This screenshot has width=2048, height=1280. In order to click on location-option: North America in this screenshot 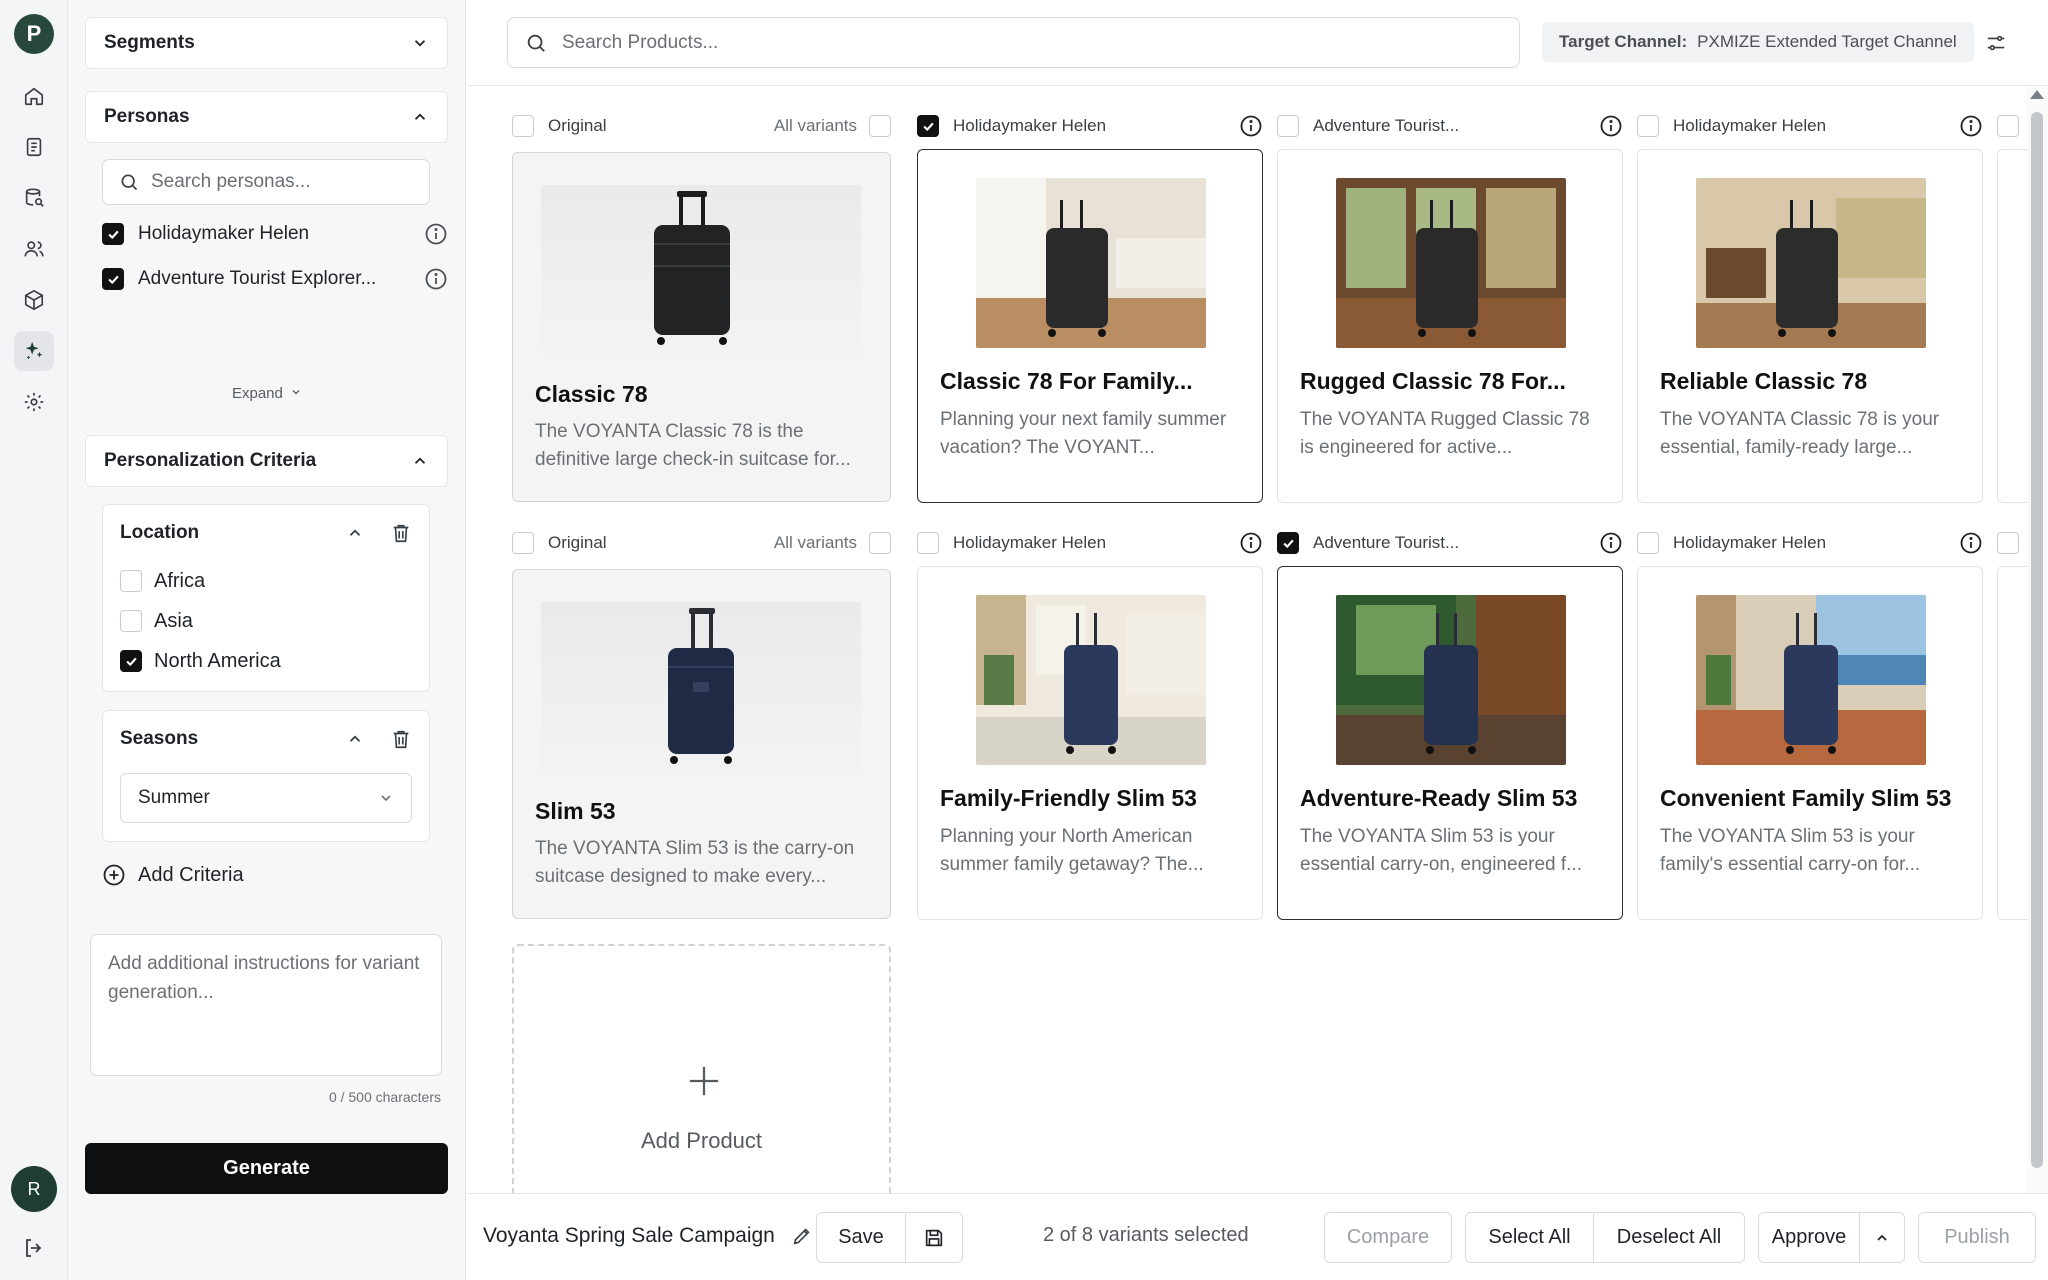, I will do `click(266, 661)`.